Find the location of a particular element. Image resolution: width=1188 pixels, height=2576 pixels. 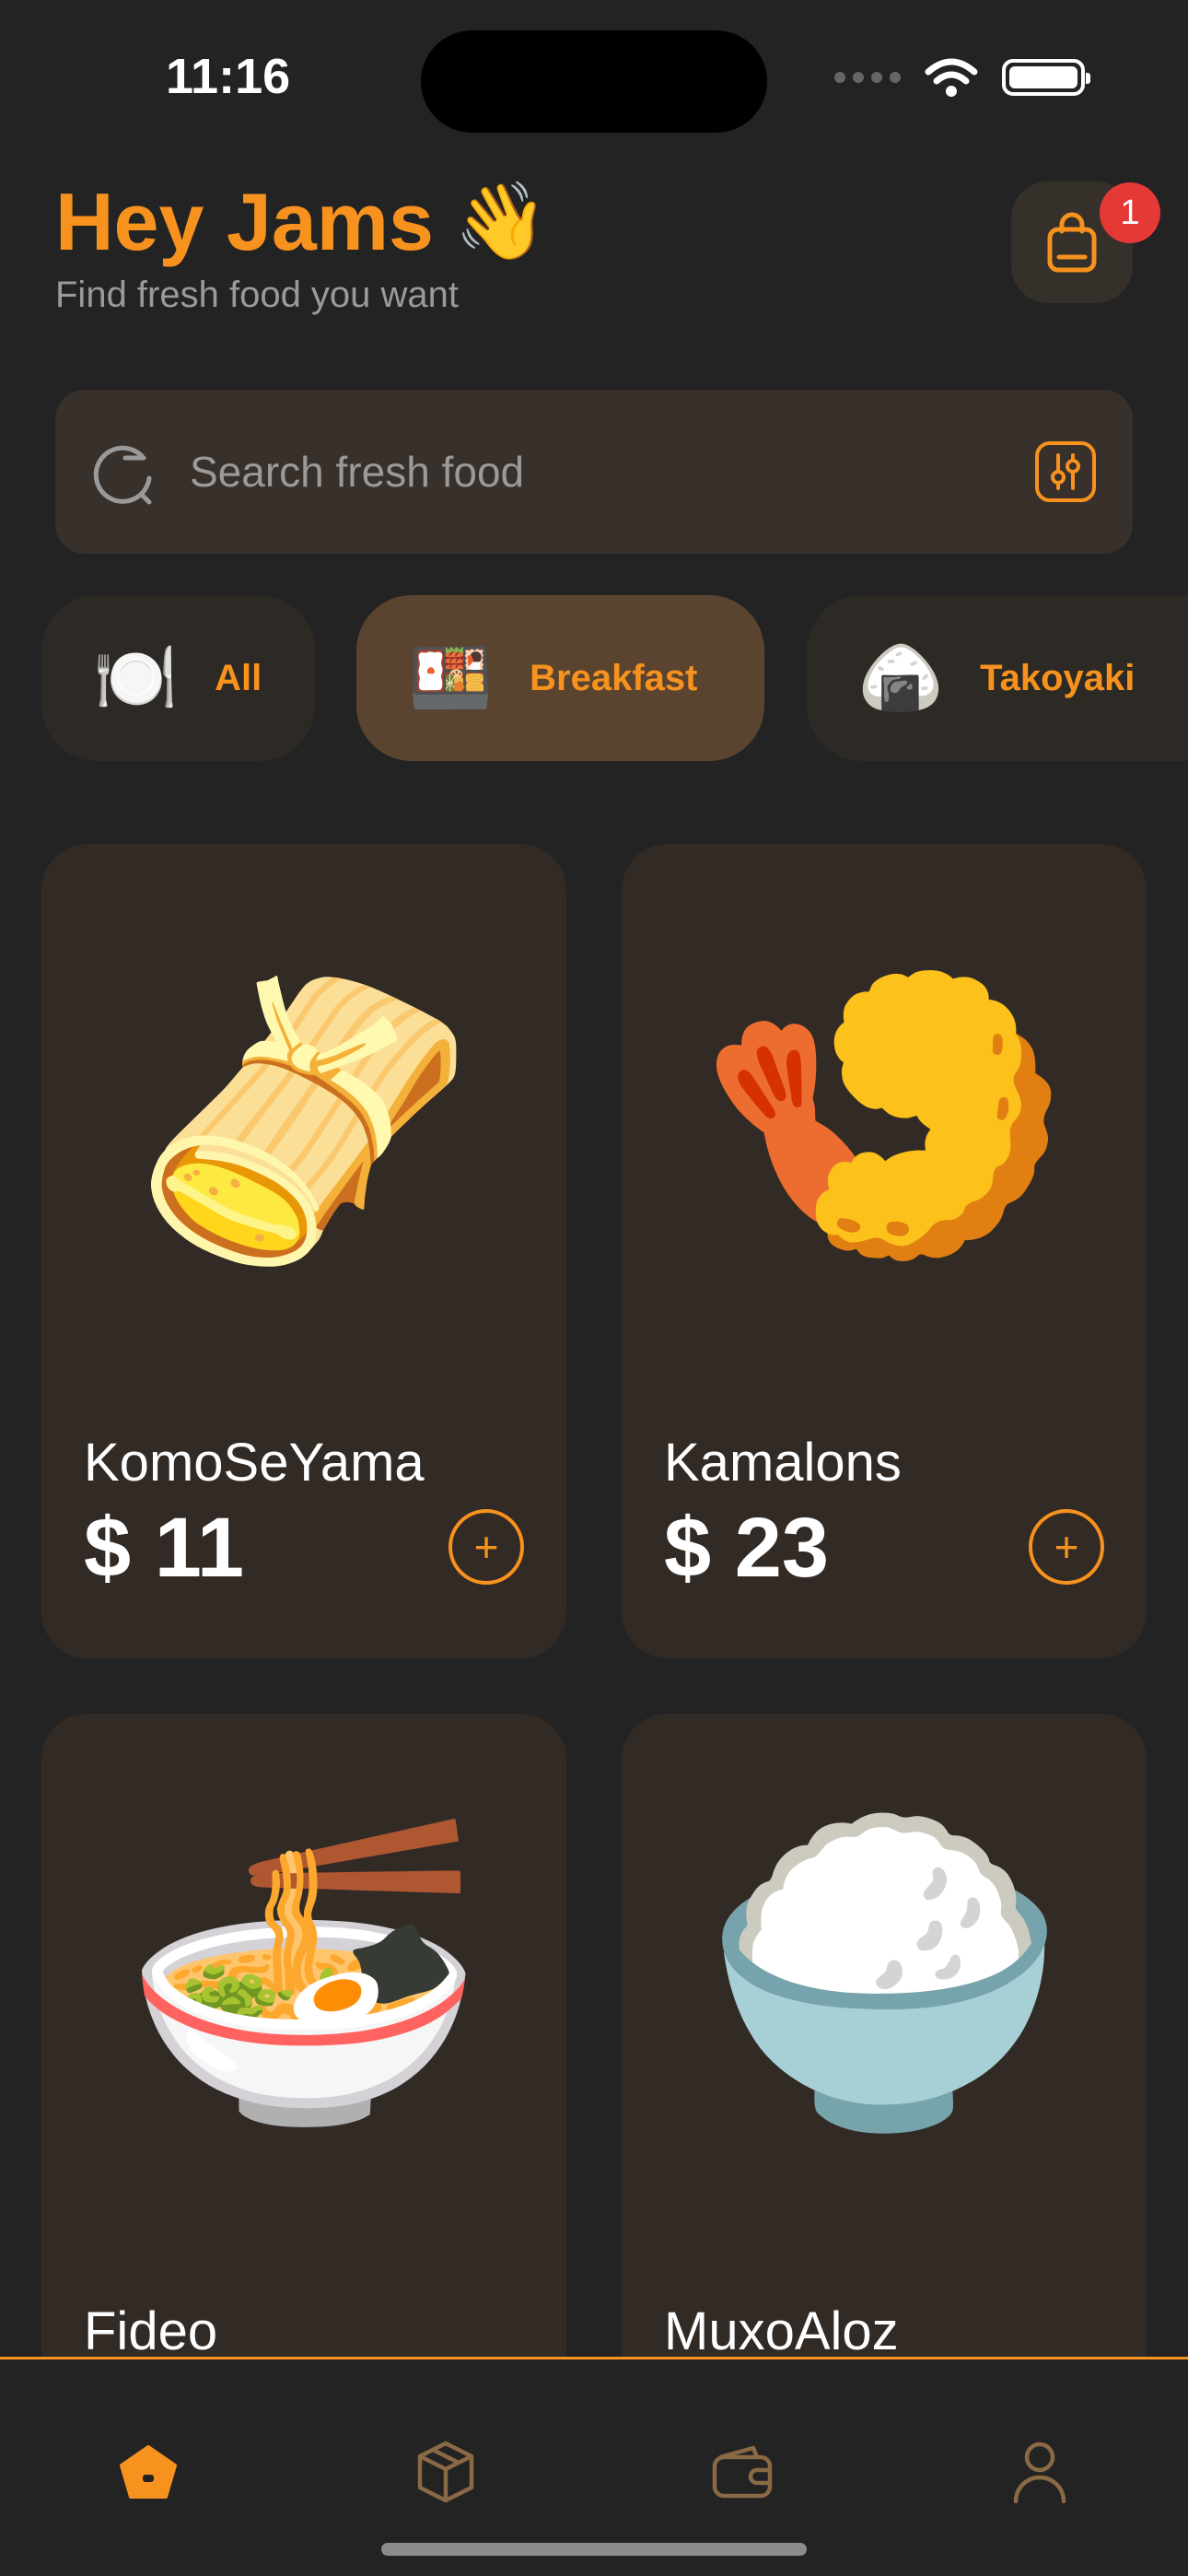

cellular-signal-icon is located at coordinates (867, 77).